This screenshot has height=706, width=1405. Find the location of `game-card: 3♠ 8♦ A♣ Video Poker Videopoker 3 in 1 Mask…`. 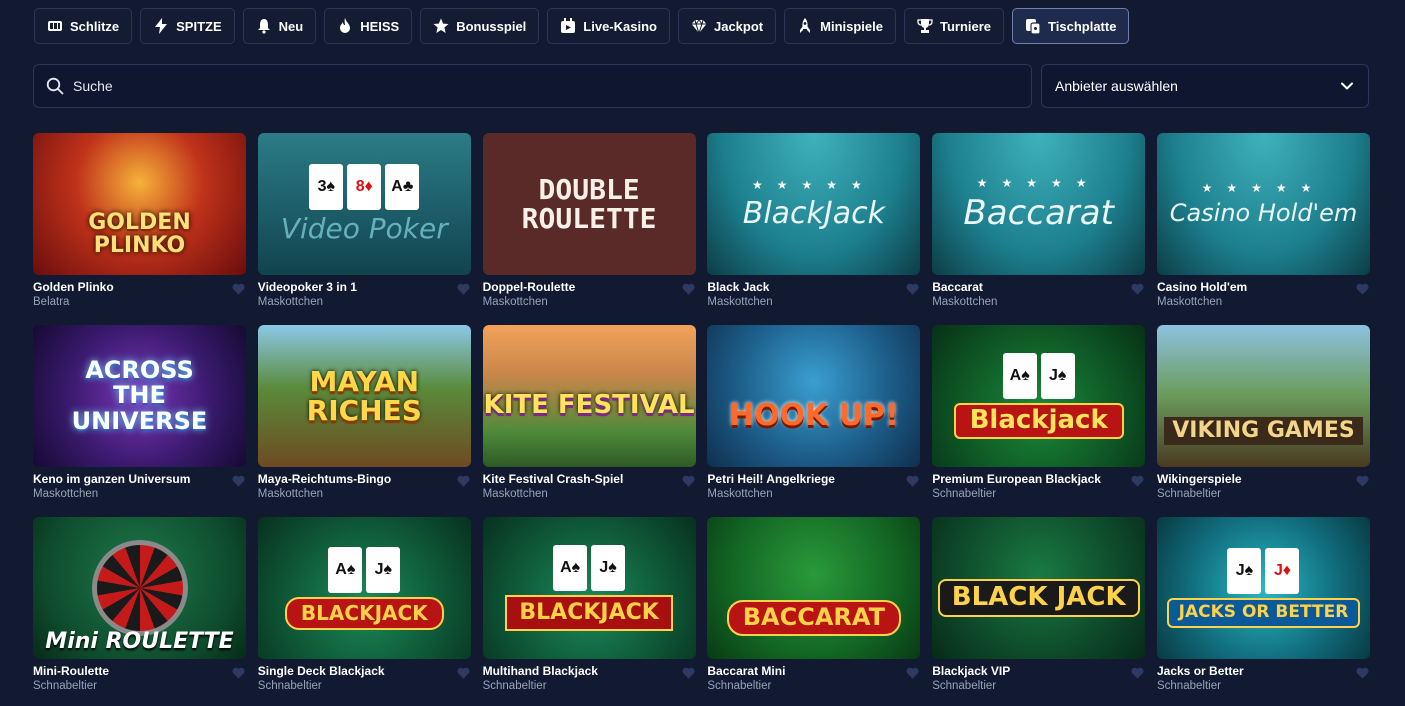

game-card: 3♠ 8♦ A♣ Video Poker Videopoker 3 in 1 Mask… is located at coordinates (364, 220).